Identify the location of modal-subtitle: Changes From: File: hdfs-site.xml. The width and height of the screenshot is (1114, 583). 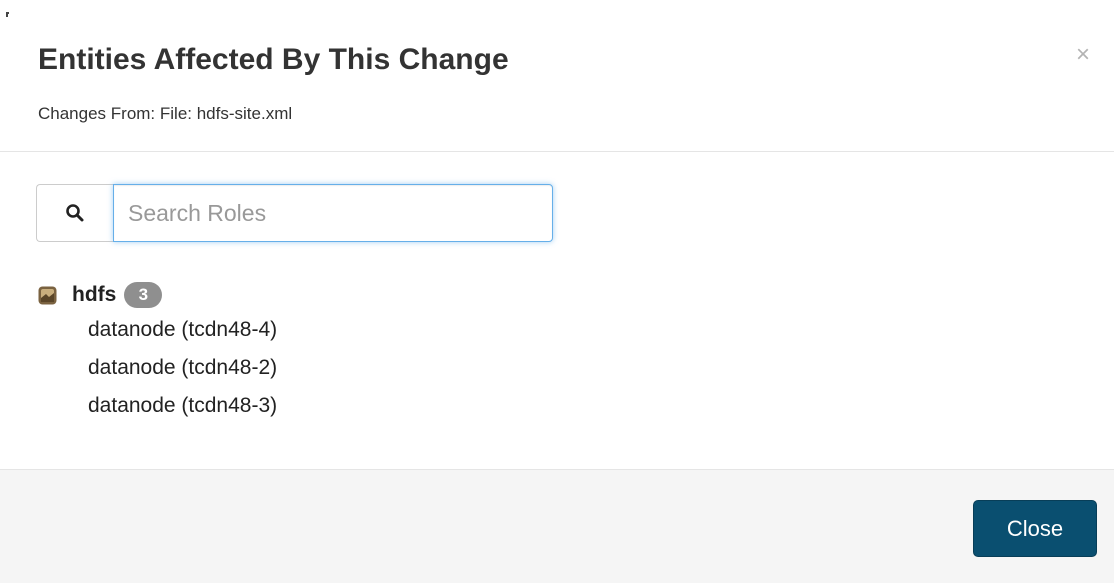
(165, 113).